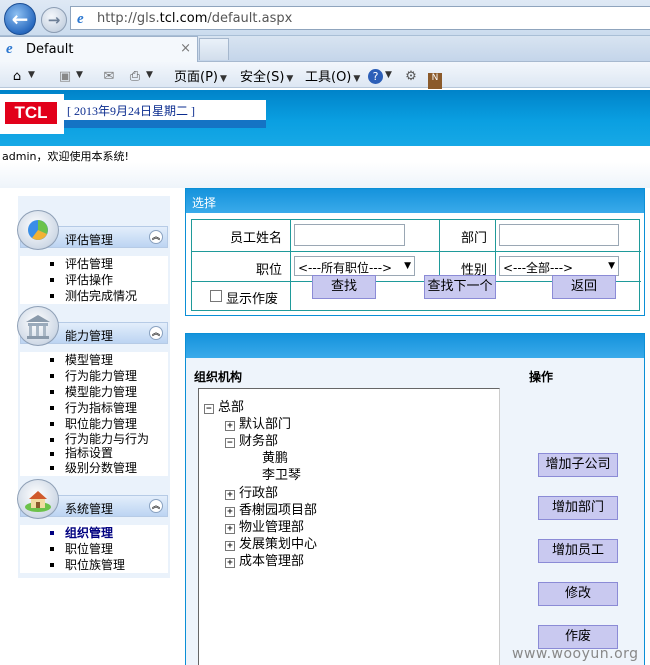 This screenshot has height=665, width=650. I want to click on address-bar-row: ← → e http://gls.tcl.com/default.aspx, so click(325, 18).